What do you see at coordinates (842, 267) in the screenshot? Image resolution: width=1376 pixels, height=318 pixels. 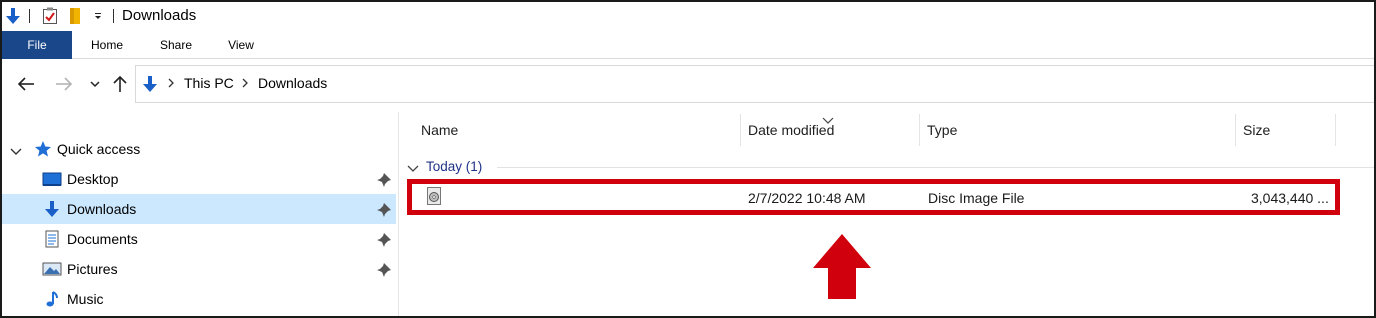 I see `annotation-up-arrow-icon` at bounding box center [842, 267].